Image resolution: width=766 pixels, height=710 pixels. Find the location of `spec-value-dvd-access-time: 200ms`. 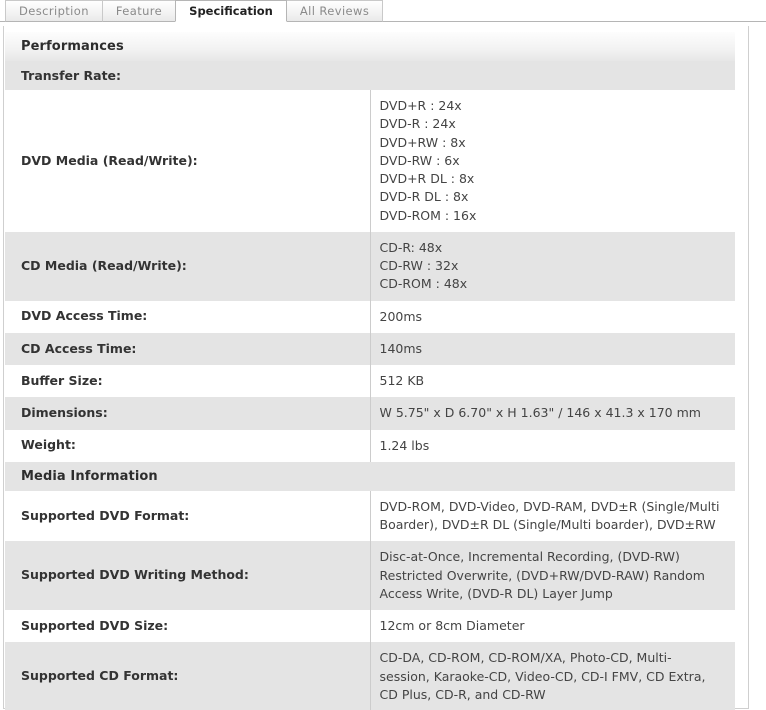

spec-value-dvd-access-time: 200ms is located at coordinates (552, 316).